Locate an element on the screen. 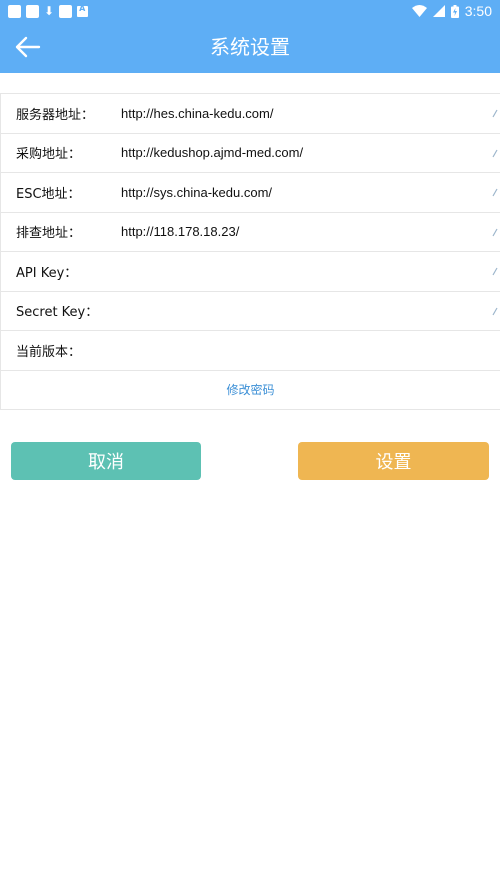 Image resolution: width=500 pixels, height=888 pixels. api-key-label: API Key： is located at coordinates (47, 273).